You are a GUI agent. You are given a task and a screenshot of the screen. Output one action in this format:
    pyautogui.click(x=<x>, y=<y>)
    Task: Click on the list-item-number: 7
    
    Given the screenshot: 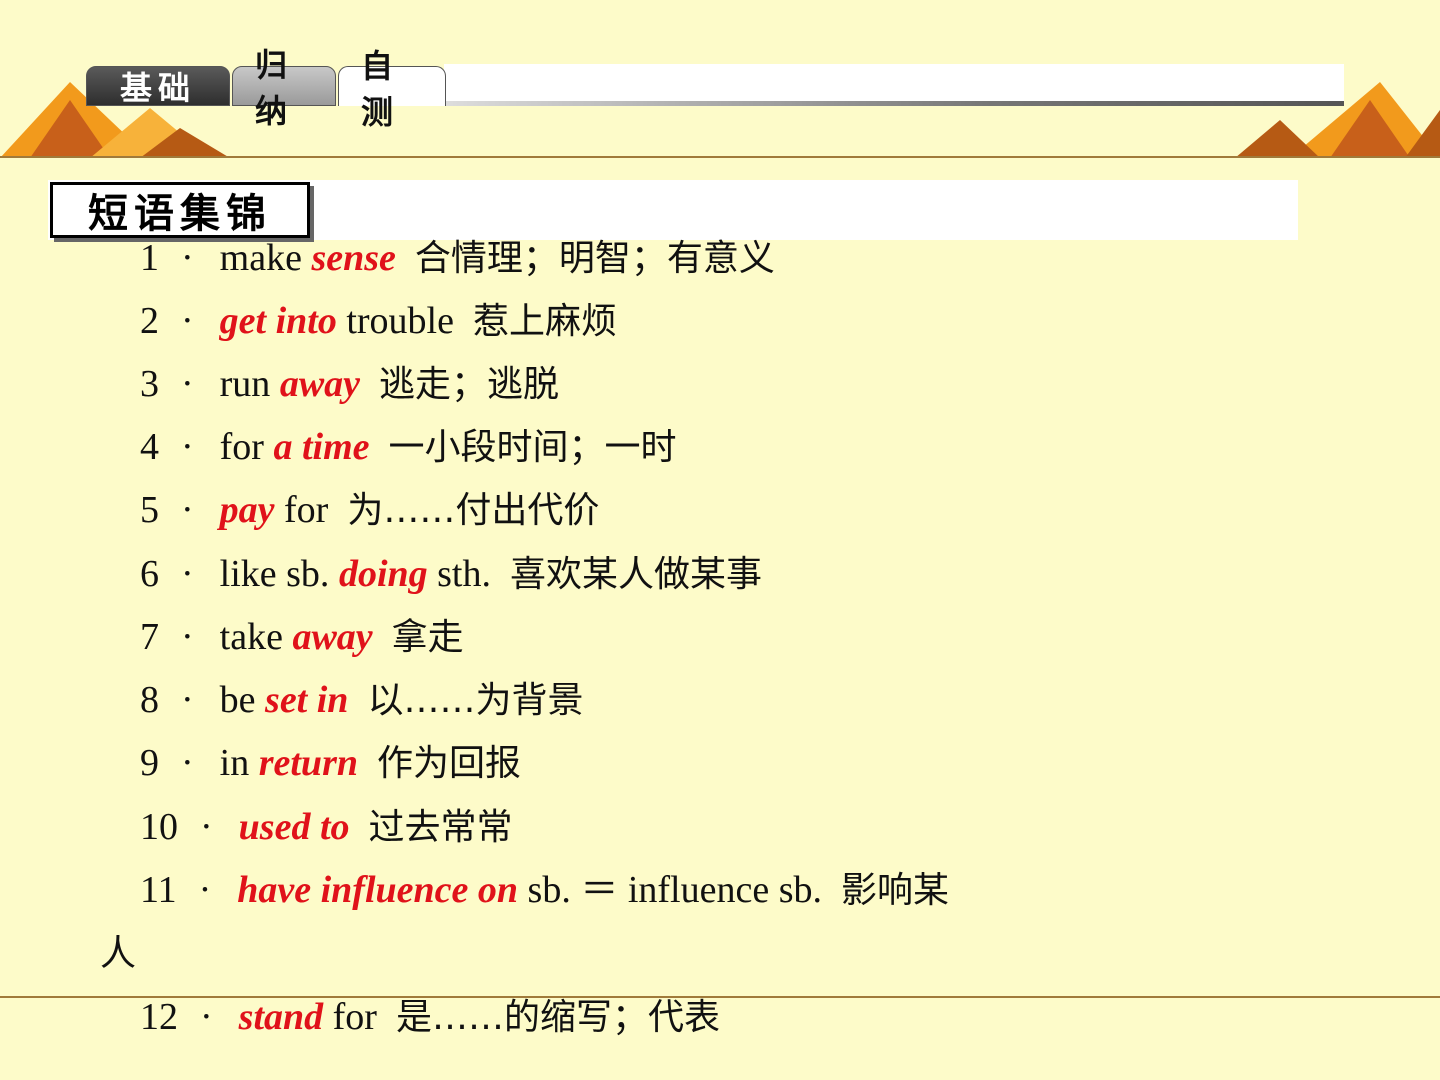 What is the action you would take?
    pyautogui.click(x=149, y=637)
    